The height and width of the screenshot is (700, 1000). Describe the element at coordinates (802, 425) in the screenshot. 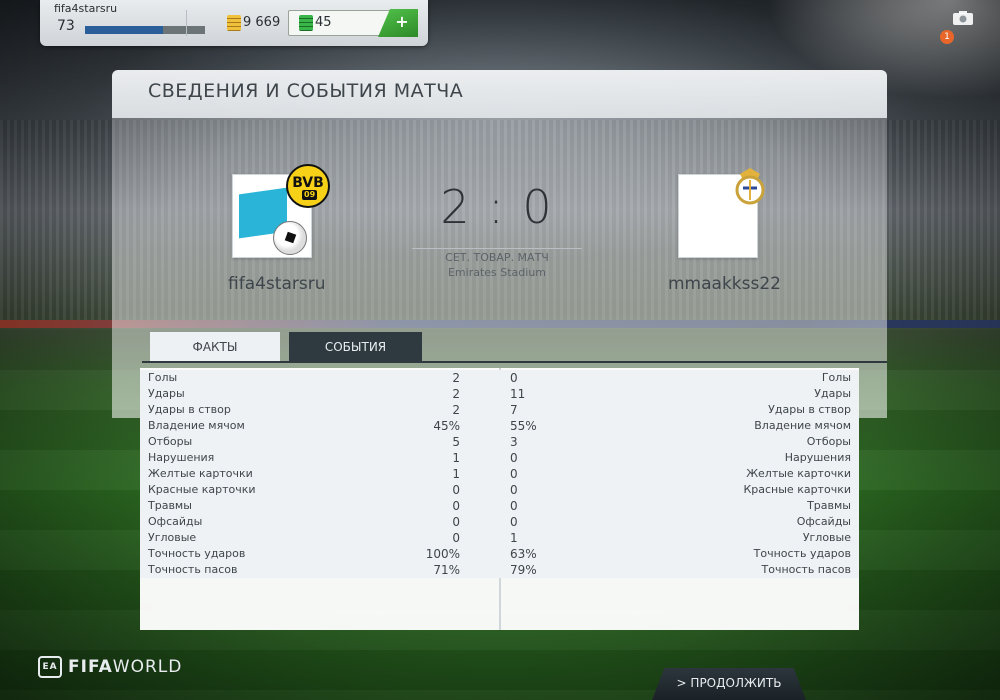

I see `stat-label-away: Владение мячом` at that location.